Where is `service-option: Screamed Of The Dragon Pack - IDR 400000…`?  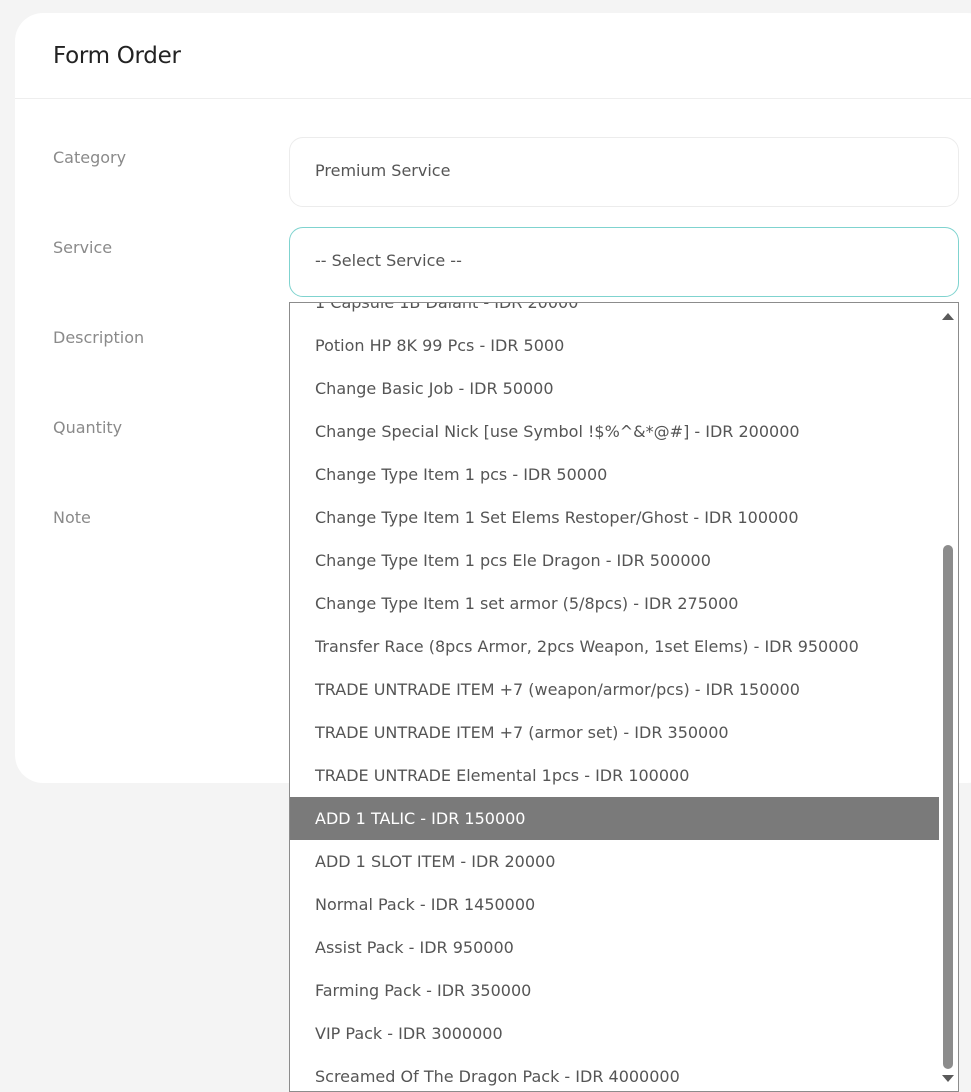
service-option: Screamed Of The Dragon Pack - IDR 400000… is located at coordinates (615, 1073).